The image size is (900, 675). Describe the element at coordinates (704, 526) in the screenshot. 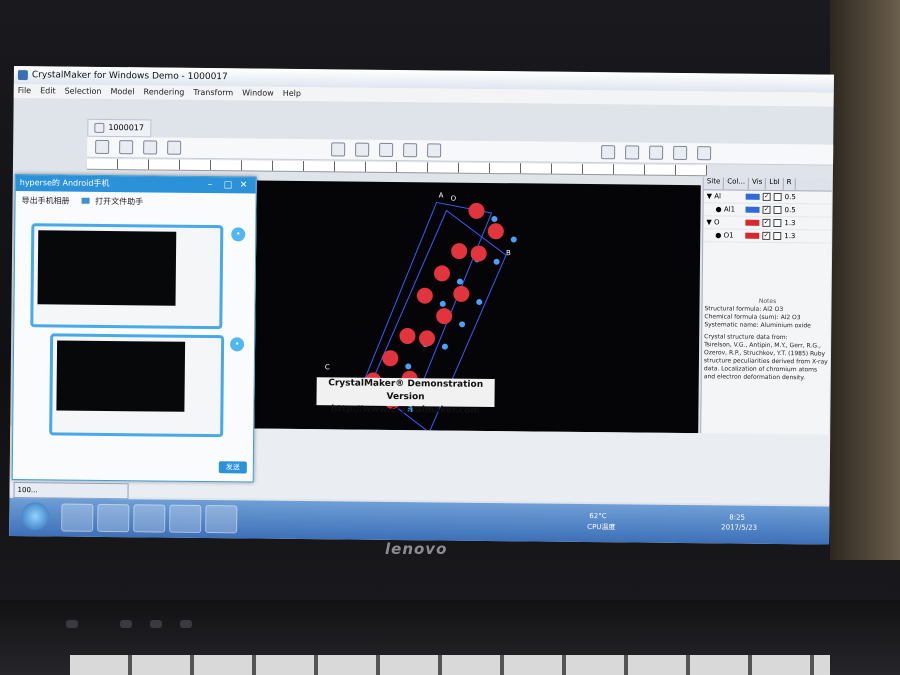

I see `system-tray: 62°C CPU温度 8:25 2017/5/23` at that location.